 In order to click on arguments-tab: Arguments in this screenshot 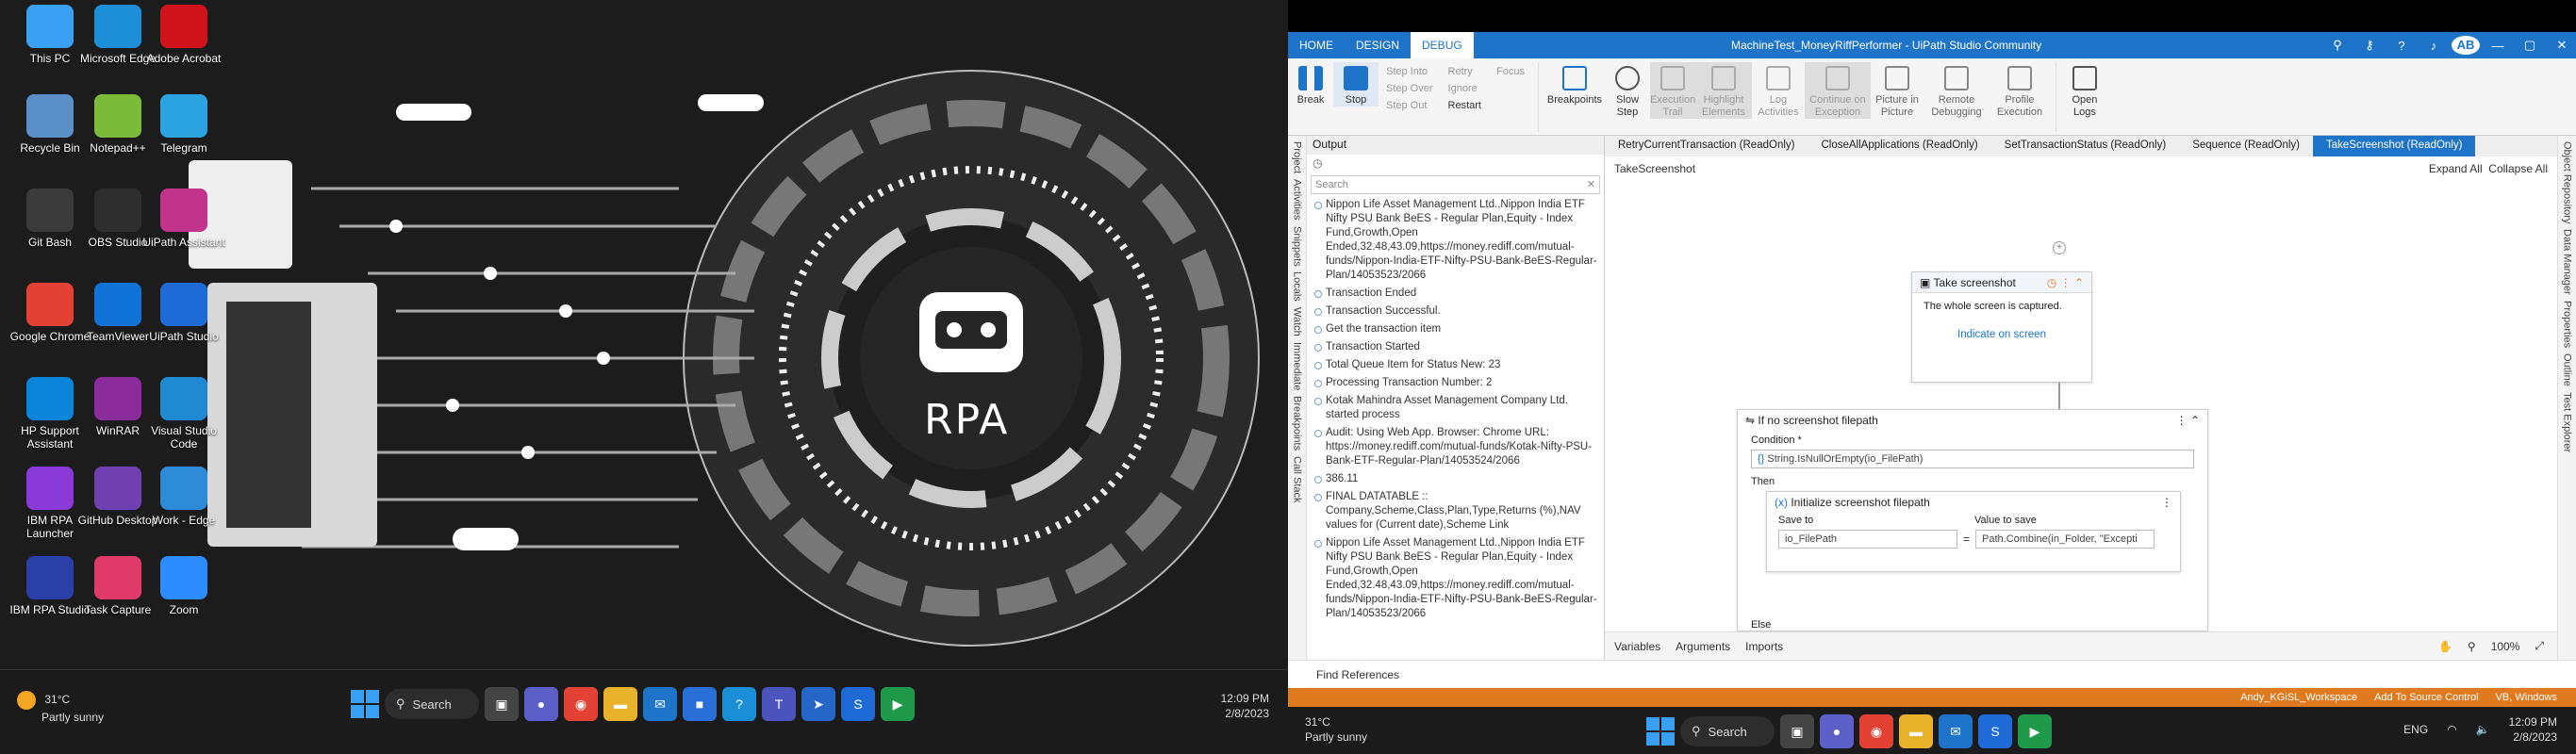, I will do `click(1703, 647)`.